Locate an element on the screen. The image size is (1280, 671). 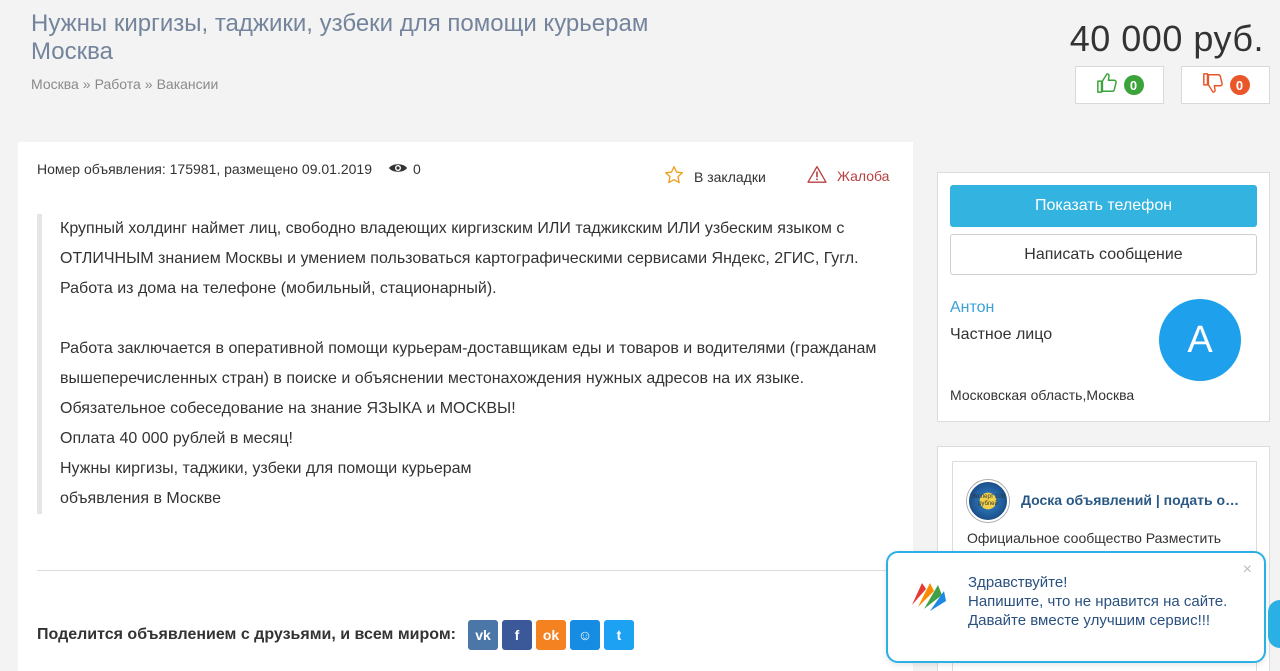
show-phone-button: Показать телефон is located at coordinates (1103, 206).